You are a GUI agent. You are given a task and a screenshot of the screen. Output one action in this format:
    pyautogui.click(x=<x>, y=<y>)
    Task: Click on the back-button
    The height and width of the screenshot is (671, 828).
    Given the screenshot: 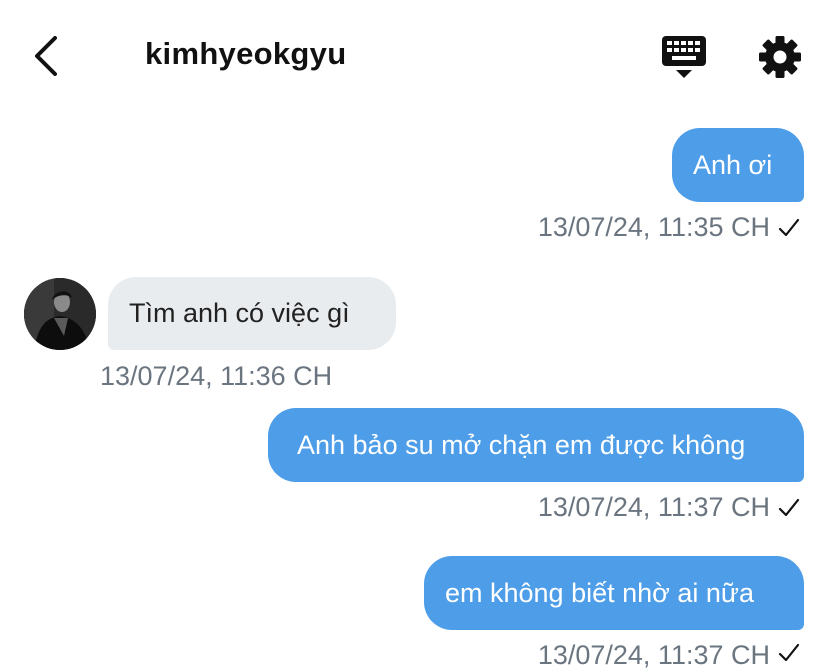 What is the action you would take?
    pyautogui.click(x=46, y=56)
    